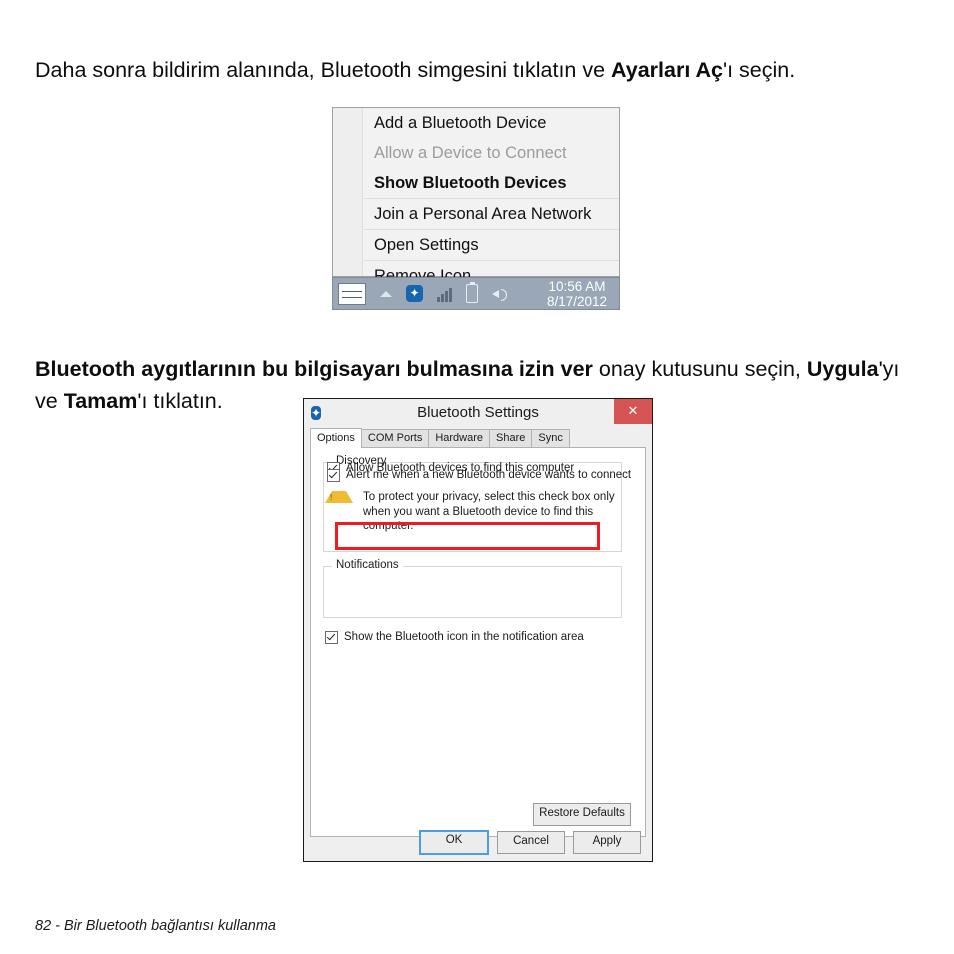 Image resolution: width=954 pixels, height=954 pixels. What do you see at coordinates (491, 123) in the screenshot?
I see `menu-item-add-a-bluetooth-device: Add a Bluetooth Device` at bounding box center [491, 123].